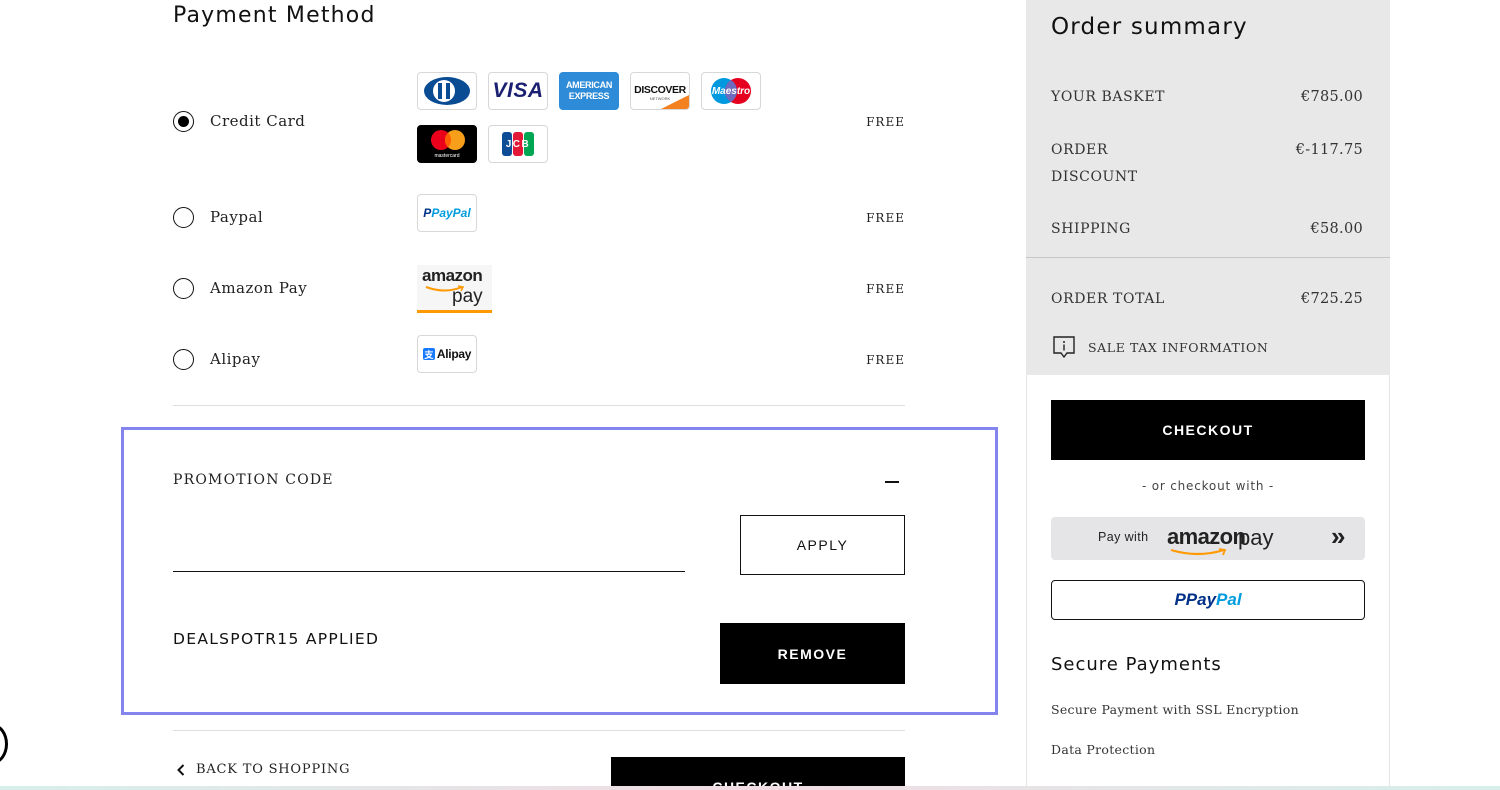 The height and width of the screenshot is (790, 1500). Describe the element at coordinates (518, 144) in the screenshot. I see `jcb-icon: JCB` at that location.